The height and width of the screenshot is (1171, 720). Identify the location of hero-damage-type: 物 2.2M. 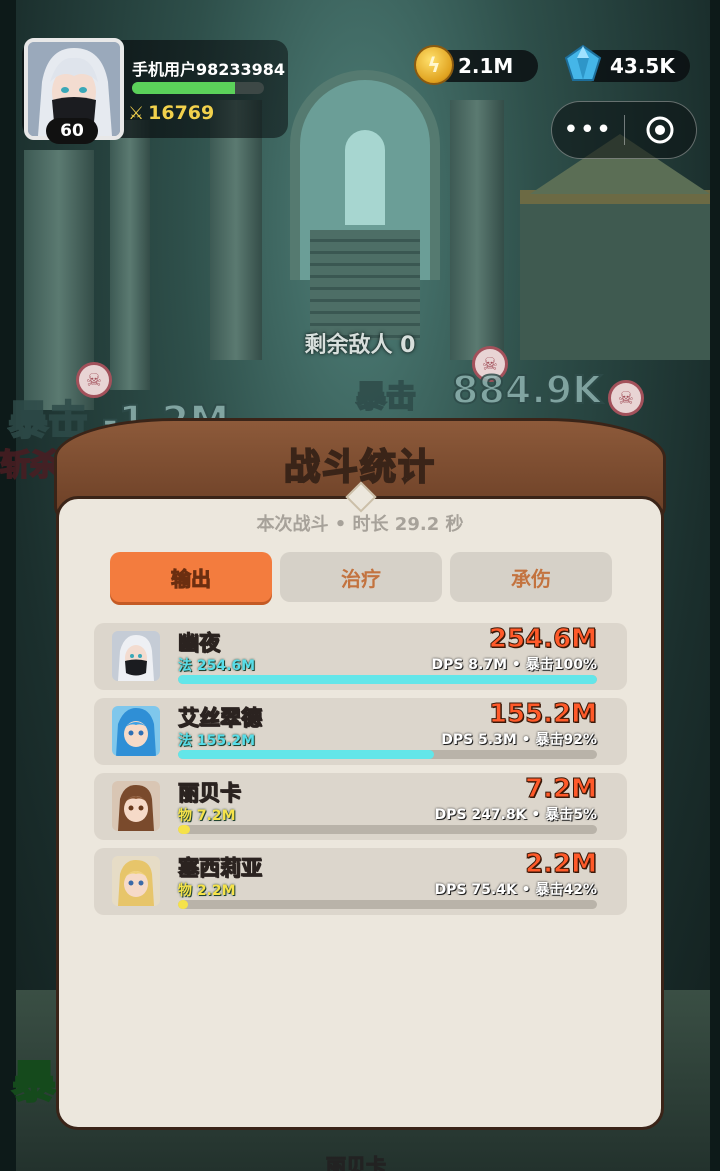
(207, 891).